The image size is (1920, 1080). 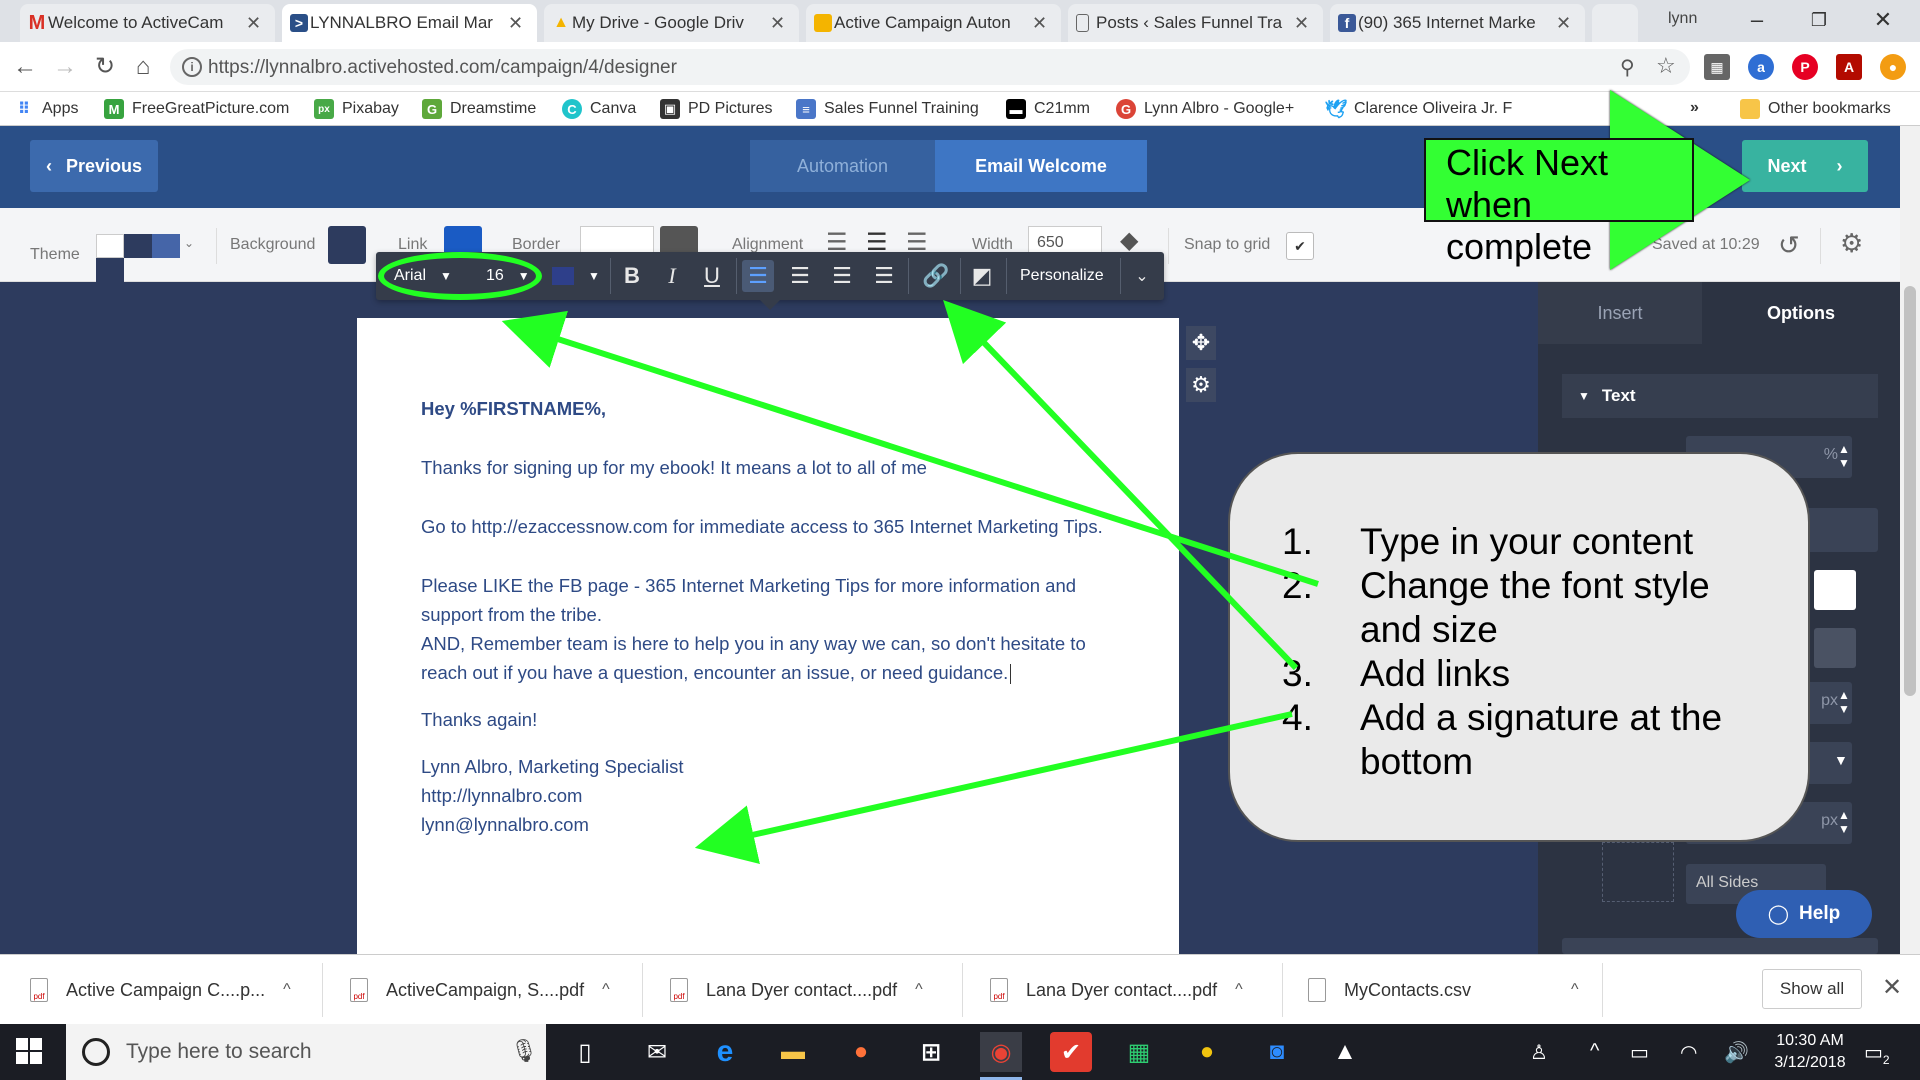 I want to click on block-settings-icon: ⚙, so click(x=1201, y=385).